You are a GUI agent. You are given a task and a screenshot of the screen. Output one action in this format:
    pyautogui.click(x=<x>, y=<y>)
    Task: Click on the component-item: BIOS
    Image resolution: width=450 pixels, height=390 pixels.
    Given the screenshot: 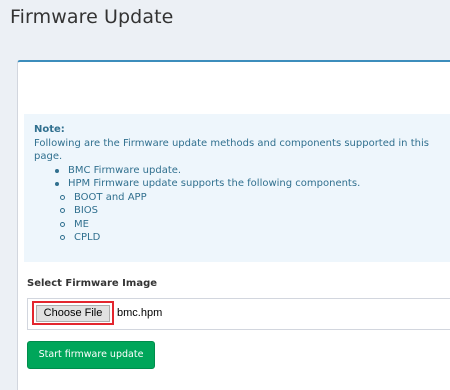 What is the action you would take?
    pyautogui.click(x=242, y=211)
    